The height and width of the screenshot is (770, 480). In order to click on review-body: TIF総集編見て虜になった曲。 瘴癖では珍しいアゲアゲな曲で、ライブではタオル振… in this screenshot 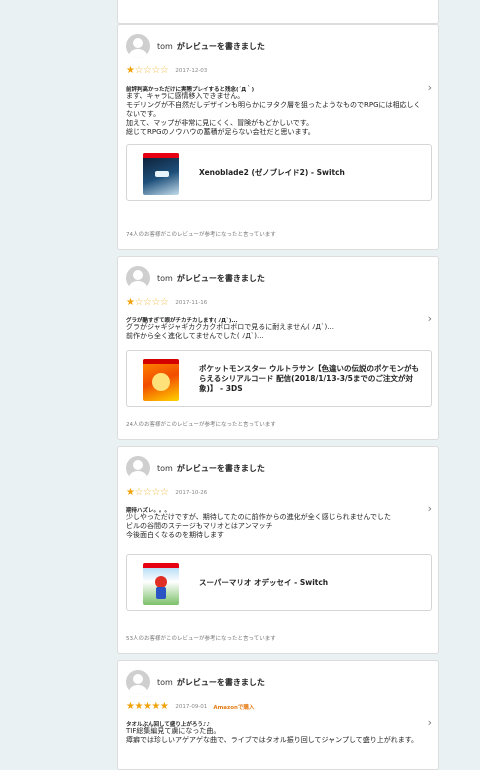, I will do `click(276, 736)`.